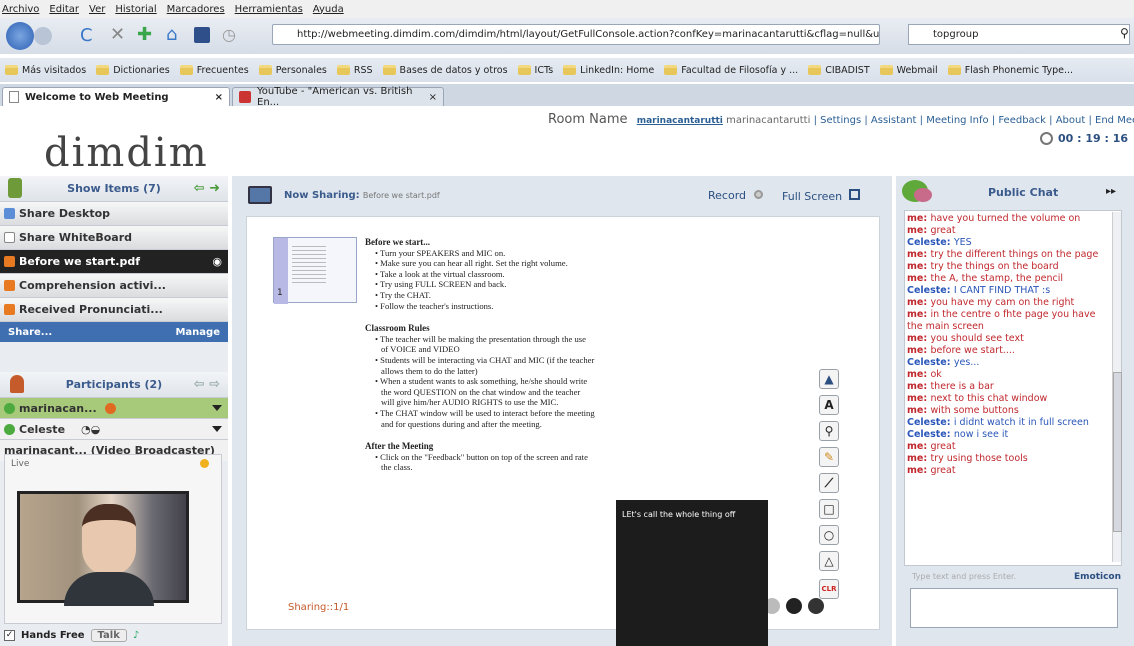  I want to click on text-tool: A, so click(829, 405).